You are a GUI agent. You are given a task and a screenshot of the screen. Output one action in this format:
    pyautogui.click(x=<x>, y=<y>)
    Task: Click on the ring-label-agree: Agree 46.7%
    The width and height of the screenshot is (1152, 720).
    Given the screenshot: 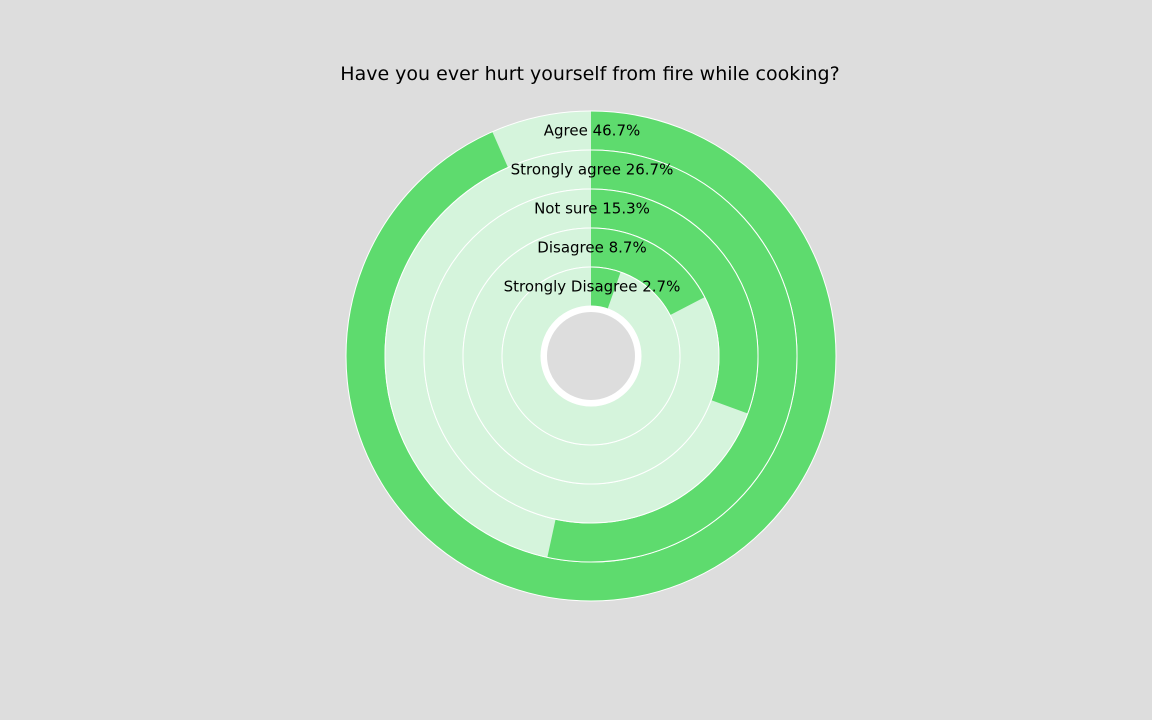 What is the action you would take?
    pyautogui.click(x=592, y=131)
    